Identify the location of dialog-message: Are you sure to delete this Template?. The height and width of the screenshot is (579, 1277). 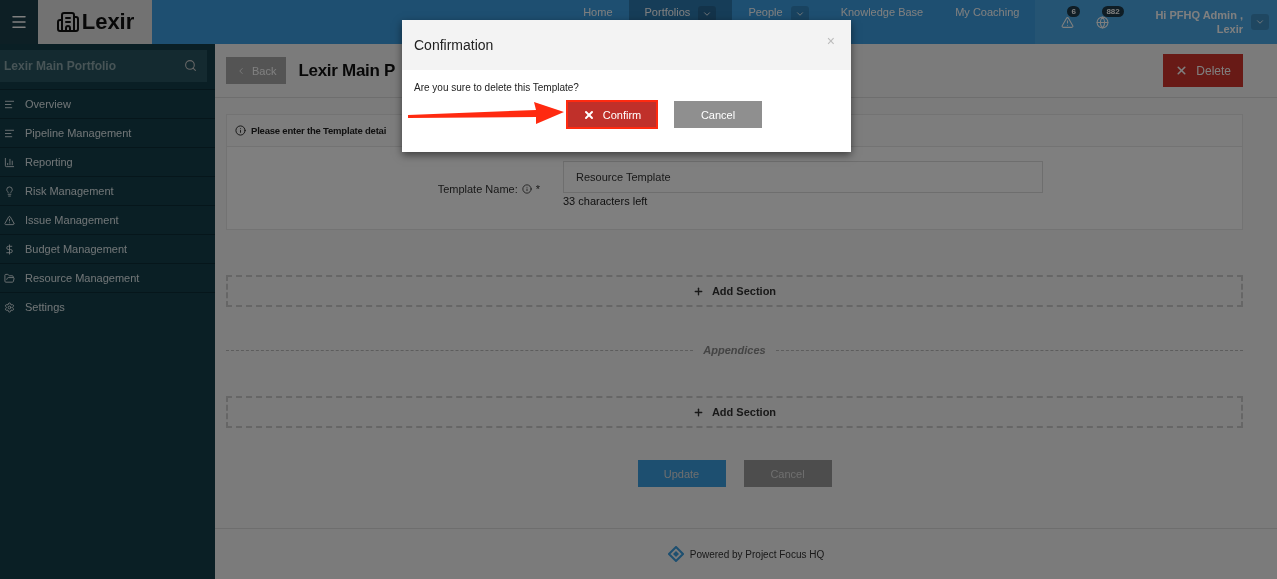
(497, 87).